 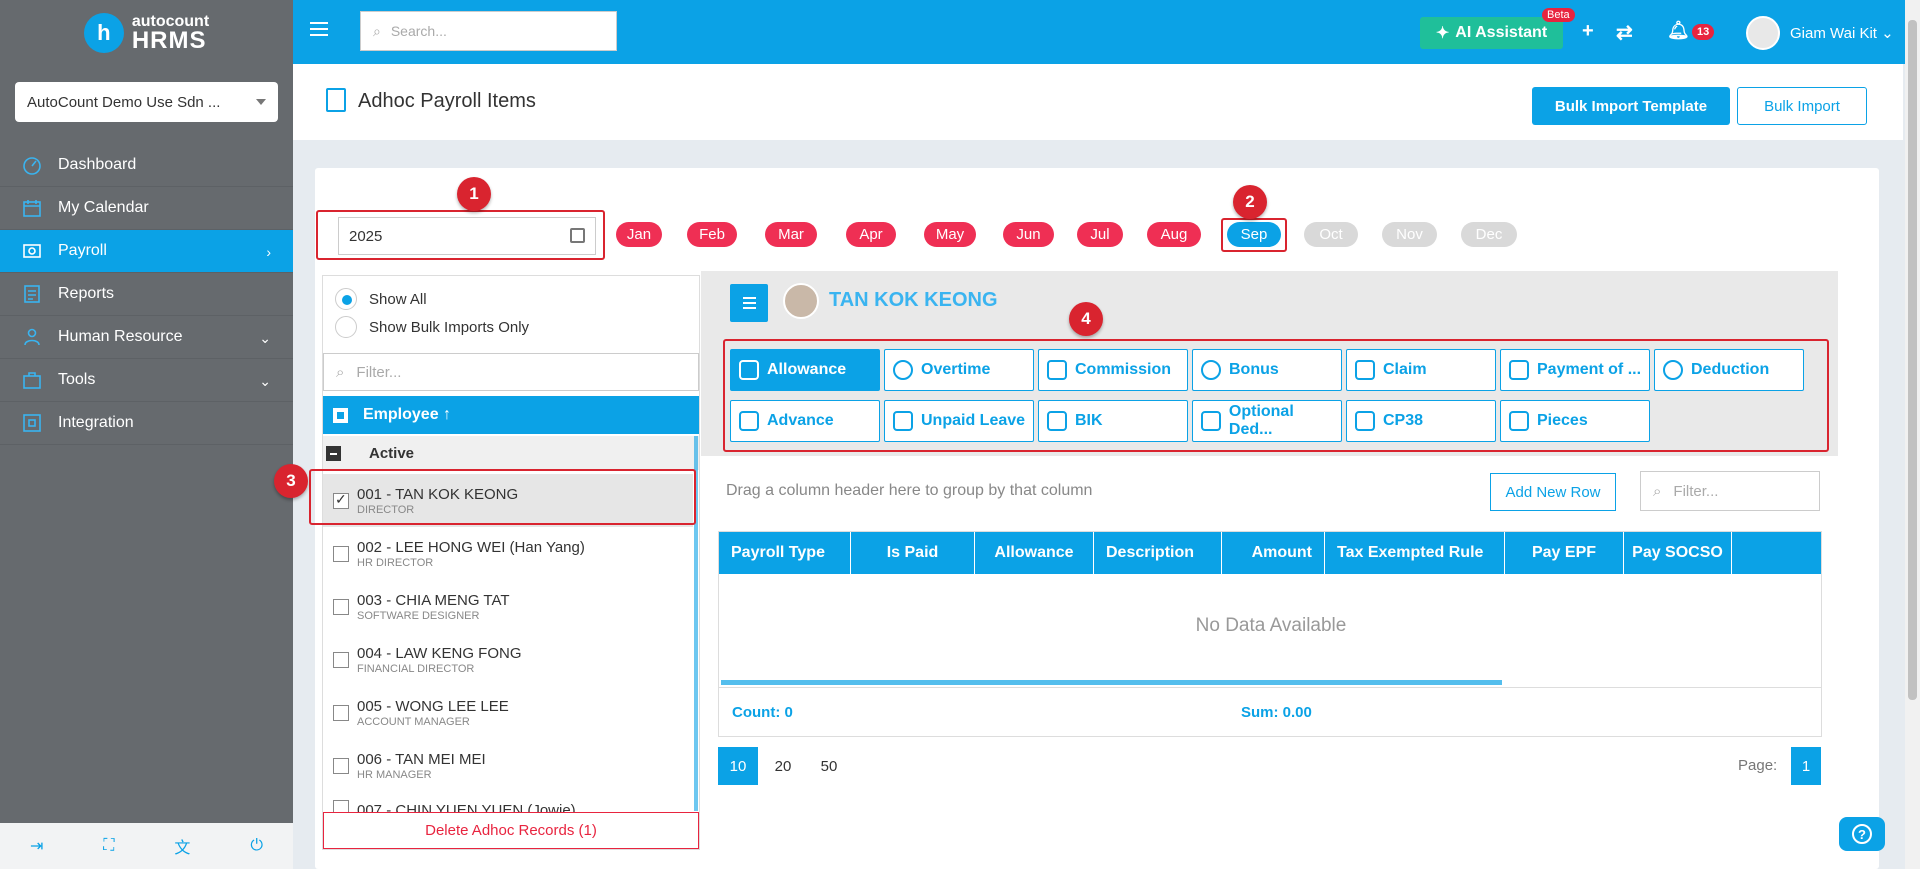 I want to click on group-label: Active, so click(x=392, y=453).